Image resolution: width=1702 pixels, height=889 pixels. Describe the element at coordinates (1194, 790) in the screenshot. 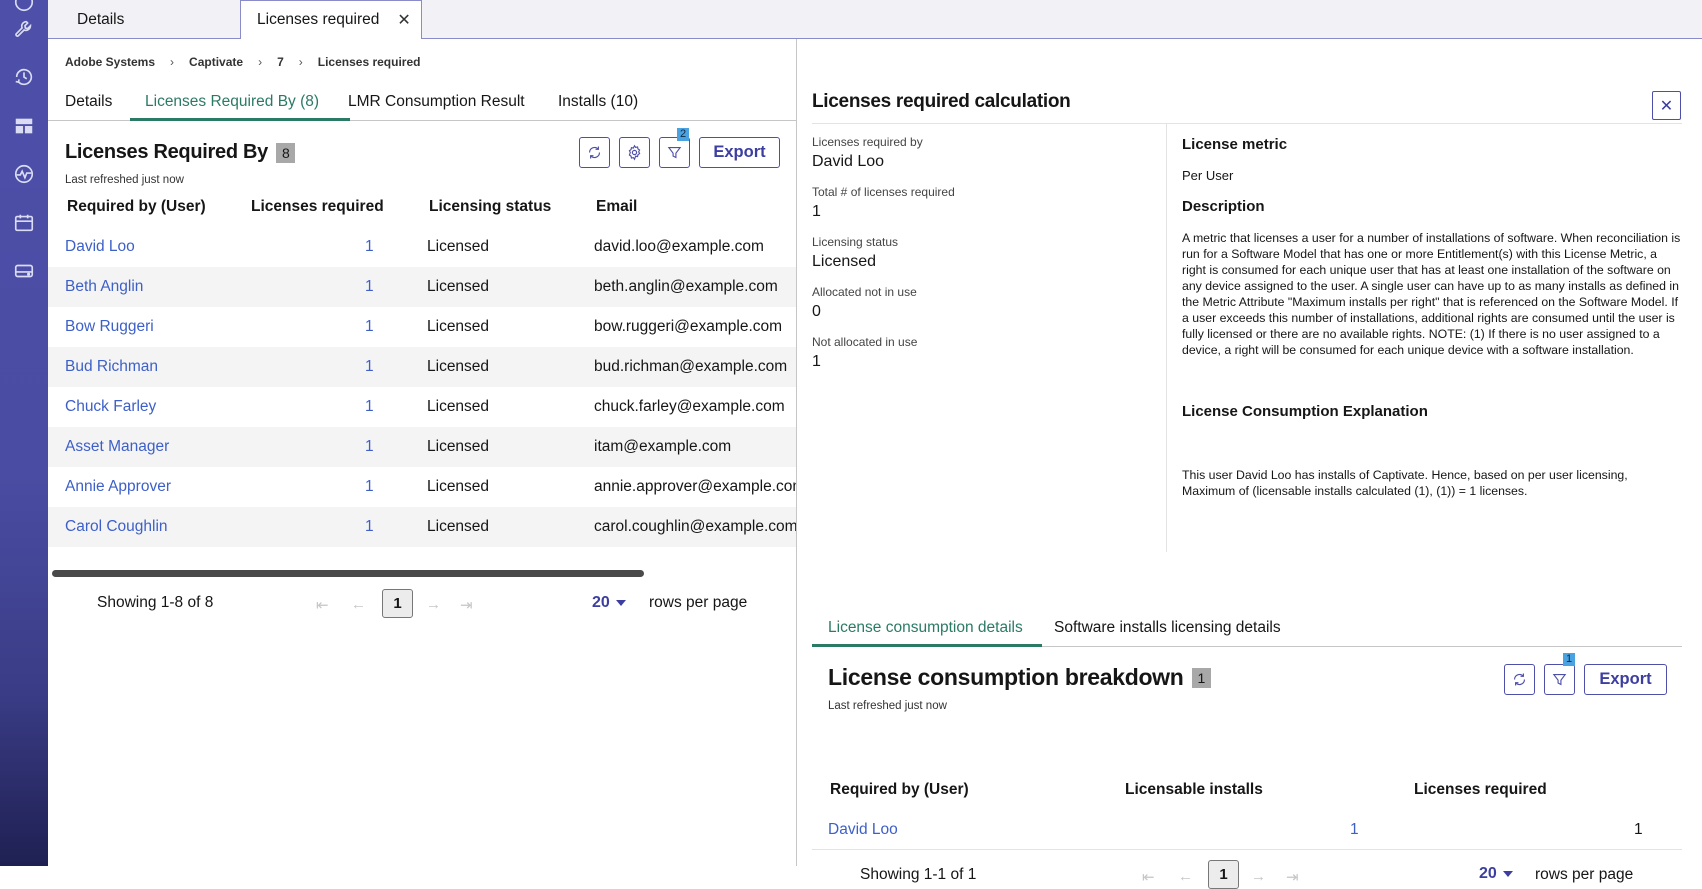

I see `column-header: Licensable installs` at that location.